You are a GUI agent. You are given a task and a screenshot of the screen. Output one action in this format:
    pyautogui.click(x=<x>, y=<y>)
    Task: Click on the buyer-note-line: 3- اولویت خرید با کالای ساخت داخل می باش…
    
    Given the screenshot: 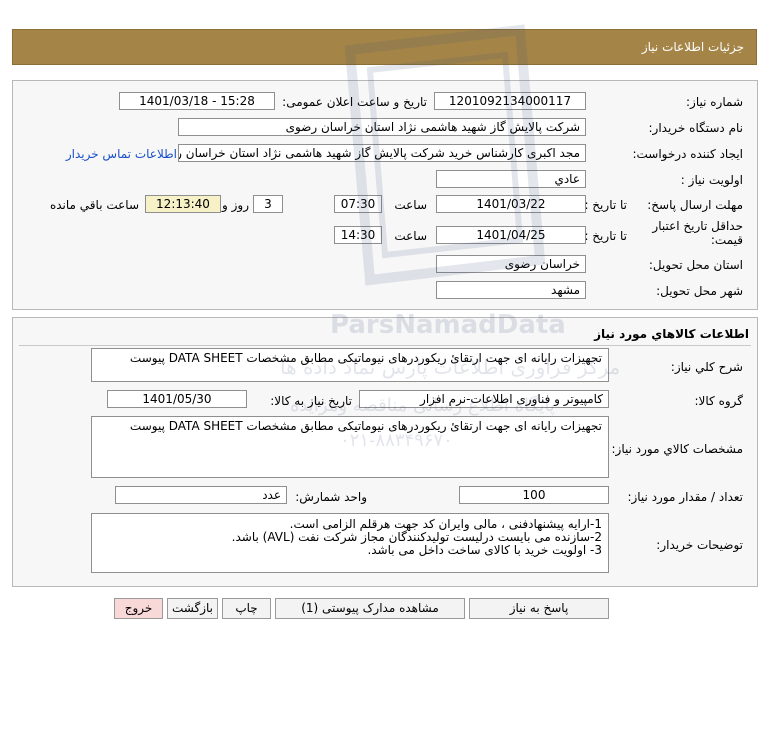 What is the action you would take?
    pyautogui.click(x=484, y=550)
    